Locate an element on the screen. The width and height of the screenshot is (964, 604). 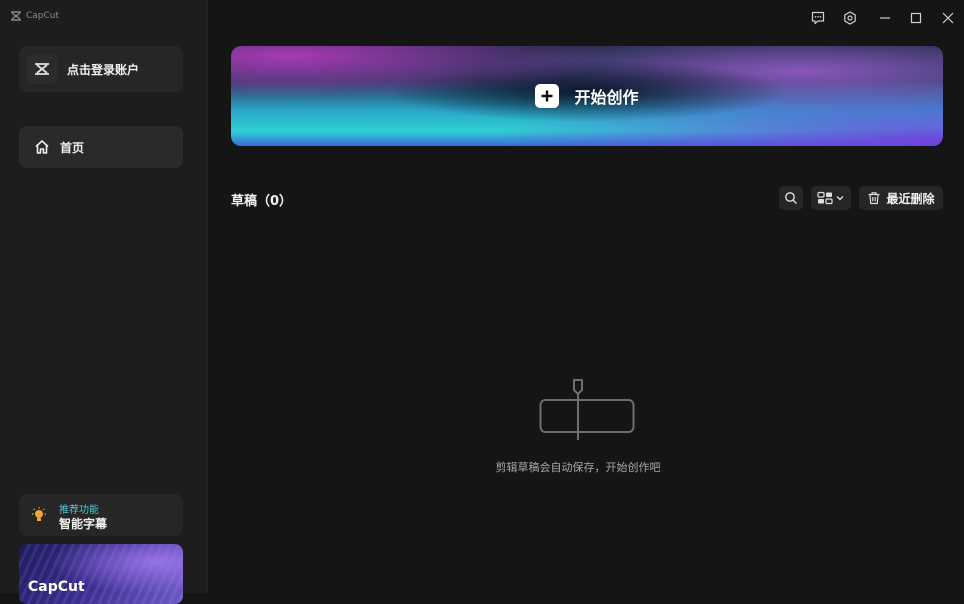
empty-drafts-message: 剪辑草稿会自动保存，开始创作吧 is located at coordinates (578, 467).